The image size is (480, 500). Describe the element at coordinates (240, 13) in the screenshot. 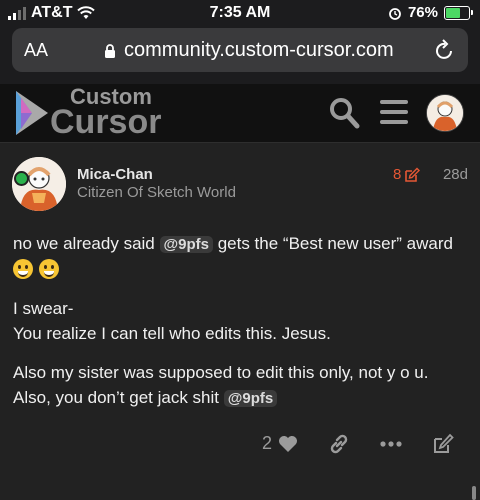

I see `status-bar: AT&T 7:35 AM 76%` at that location.